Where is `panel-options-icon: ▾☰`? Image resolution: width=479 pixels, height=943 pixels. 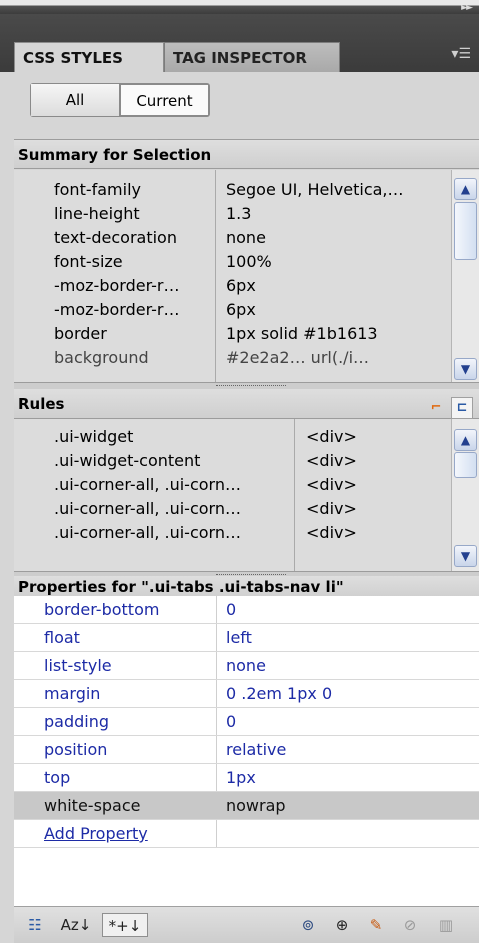 panel-options-icon: ▾☰ is located at coordinates (461, 54).